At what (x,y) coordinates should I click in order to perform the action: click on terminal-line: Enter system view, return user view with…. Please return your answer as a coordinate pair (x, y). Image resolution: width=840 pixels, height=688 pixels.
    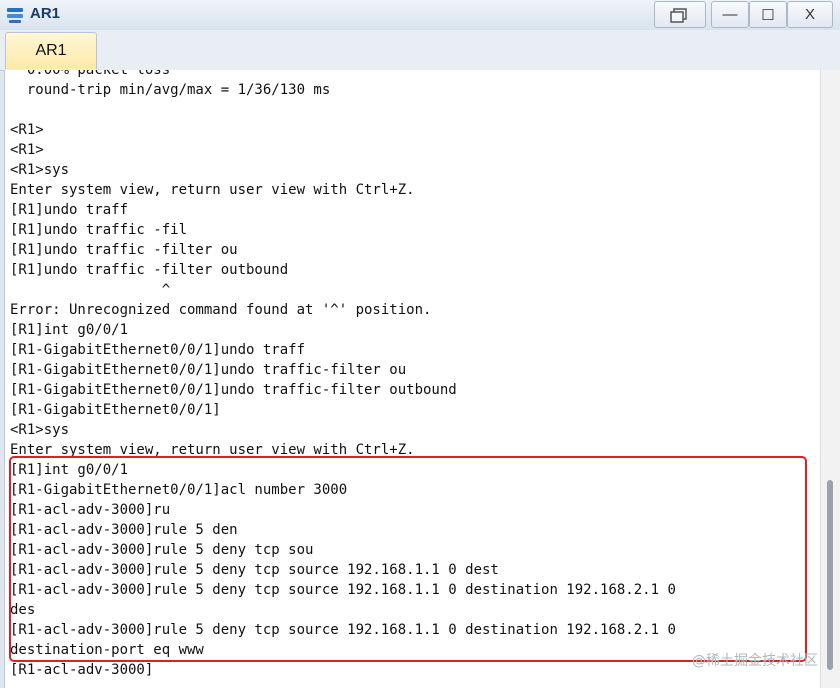
    Looking at the image, I should click on (212, 190).